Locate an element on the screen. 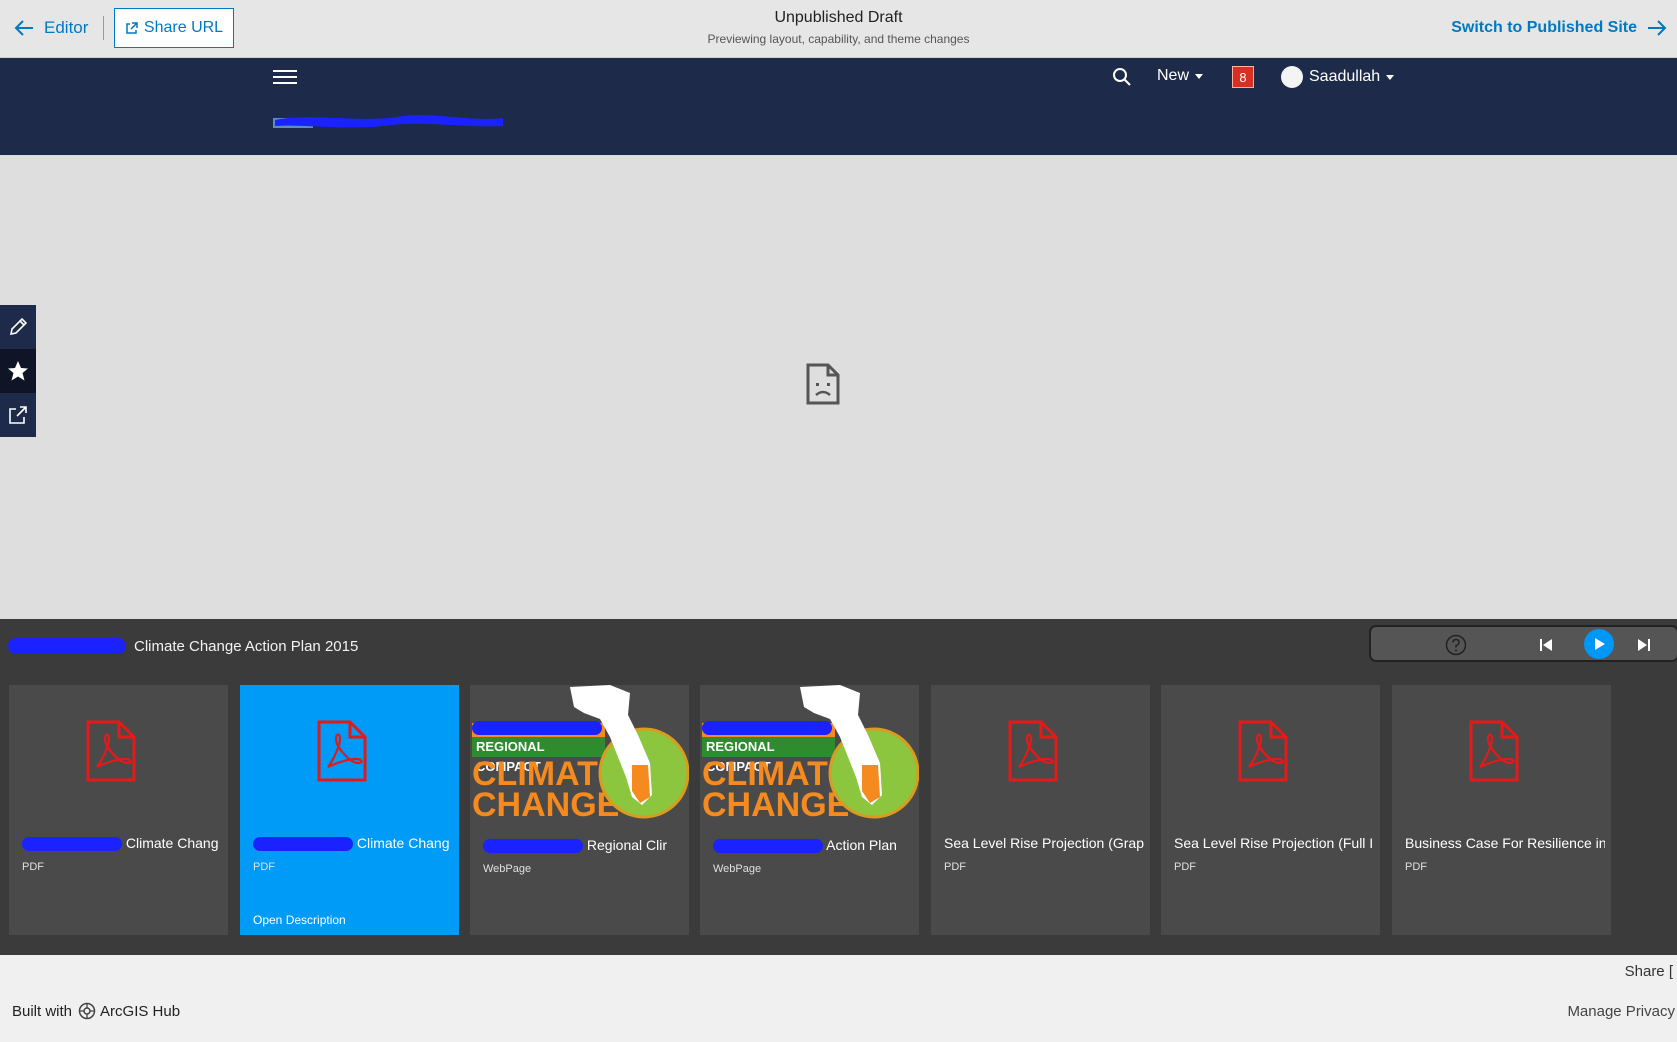 This screenshot has width=1677, height=1042. gallery-card: Climate Chang PDF is located at coordinates (118, 810).